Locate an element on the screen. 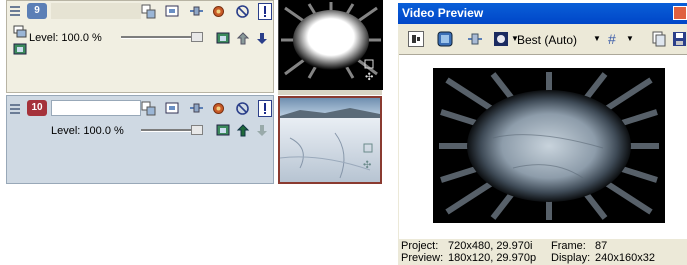 The height and width of the screenshot is (265, 687). split-screen-icon is located at coordinates (475, 39).